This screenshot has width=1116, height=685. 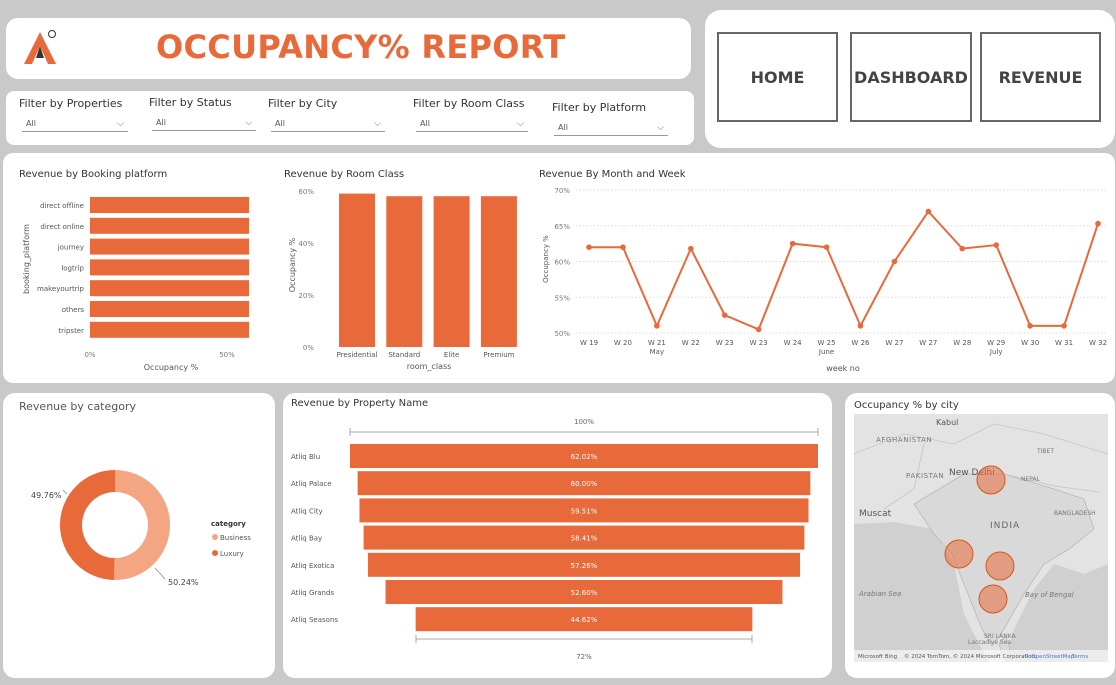 I want to click on y-tick-label: 20%, so click(x=306, y=296).